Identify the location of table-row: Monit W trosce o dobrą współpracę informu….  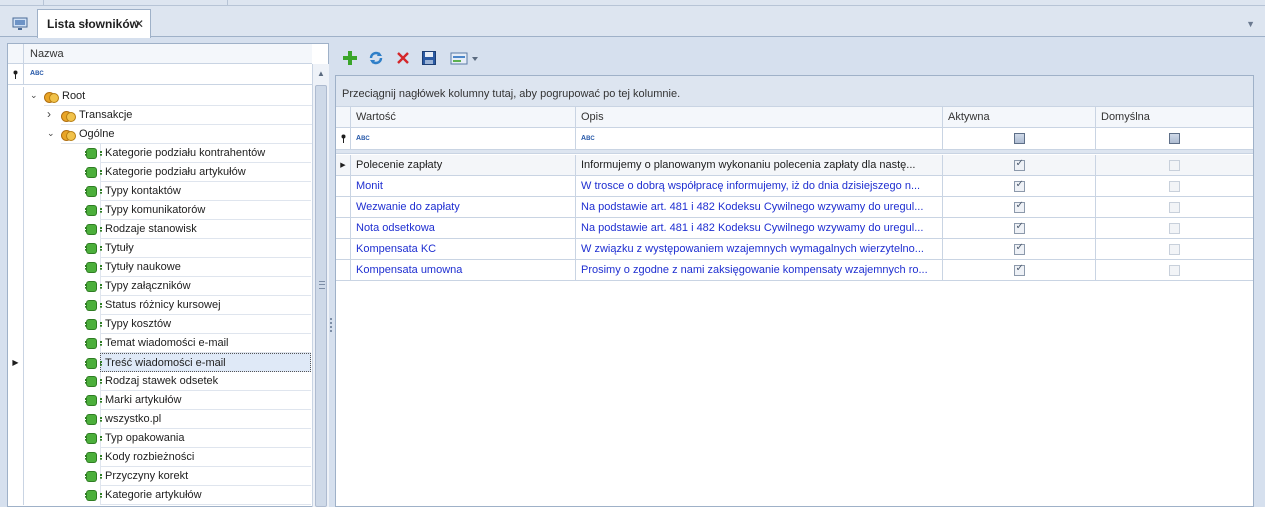
(794, 186).